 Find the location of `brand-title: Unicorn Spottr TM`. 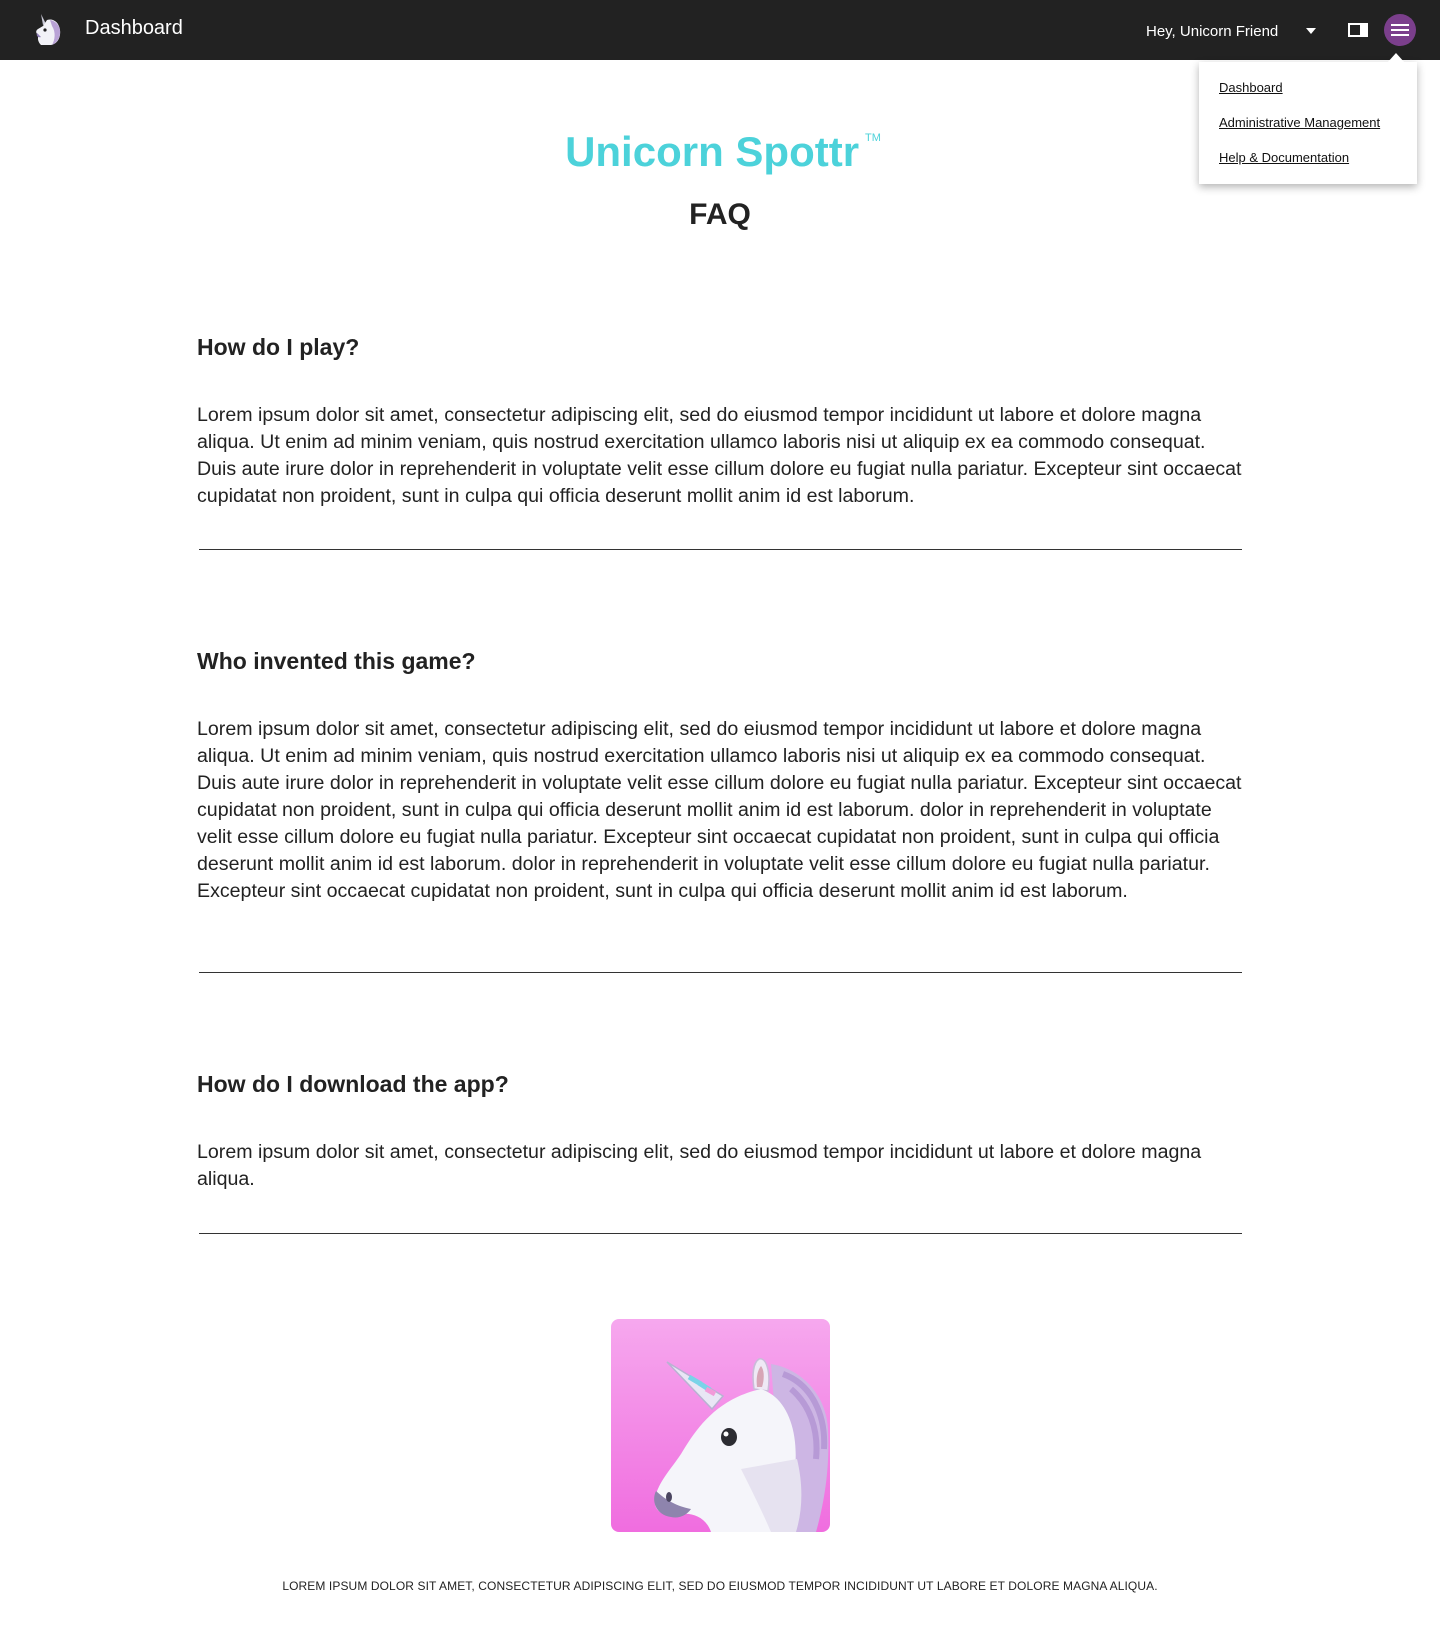

brand-title: Unicorn Spottr TM is located at coordinates (720, 152).